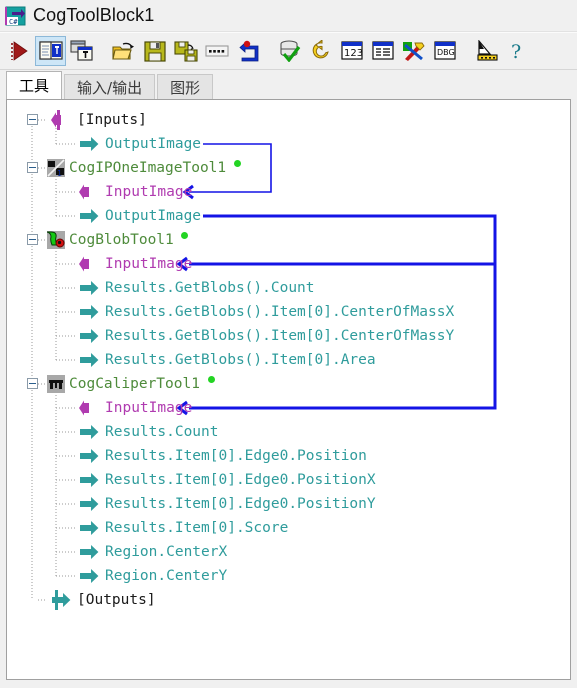 The width and height of the screenshot is (577, 688). I want to click on debug-button: DBG, so click(444, 51).